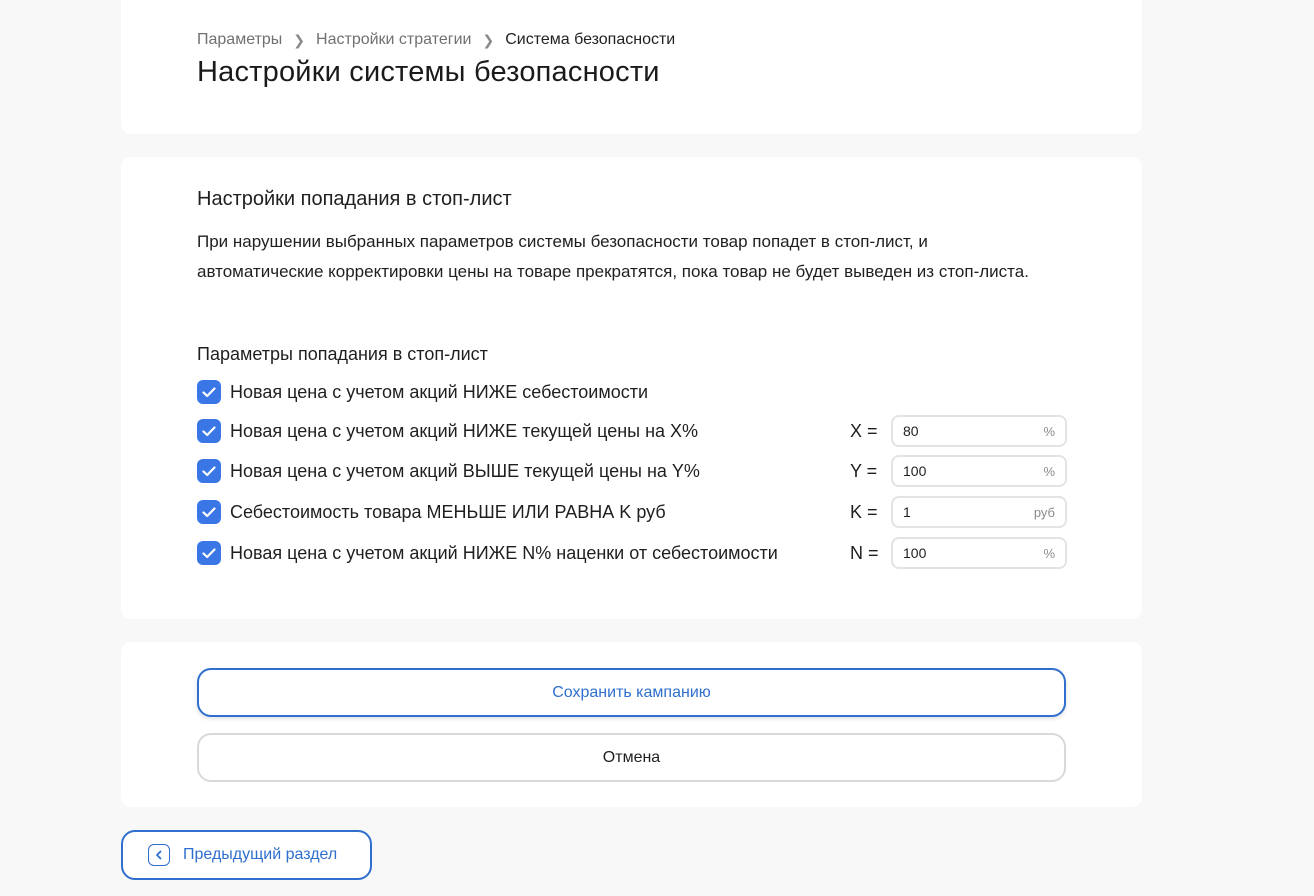 Image resolution: width=1314 pixels, height=896 pixels. What do you see at coordinates (239, 40) in the screenshot?
I see `breadcrumb-item-parameters: Параметры` at bounding box center [239, 40].